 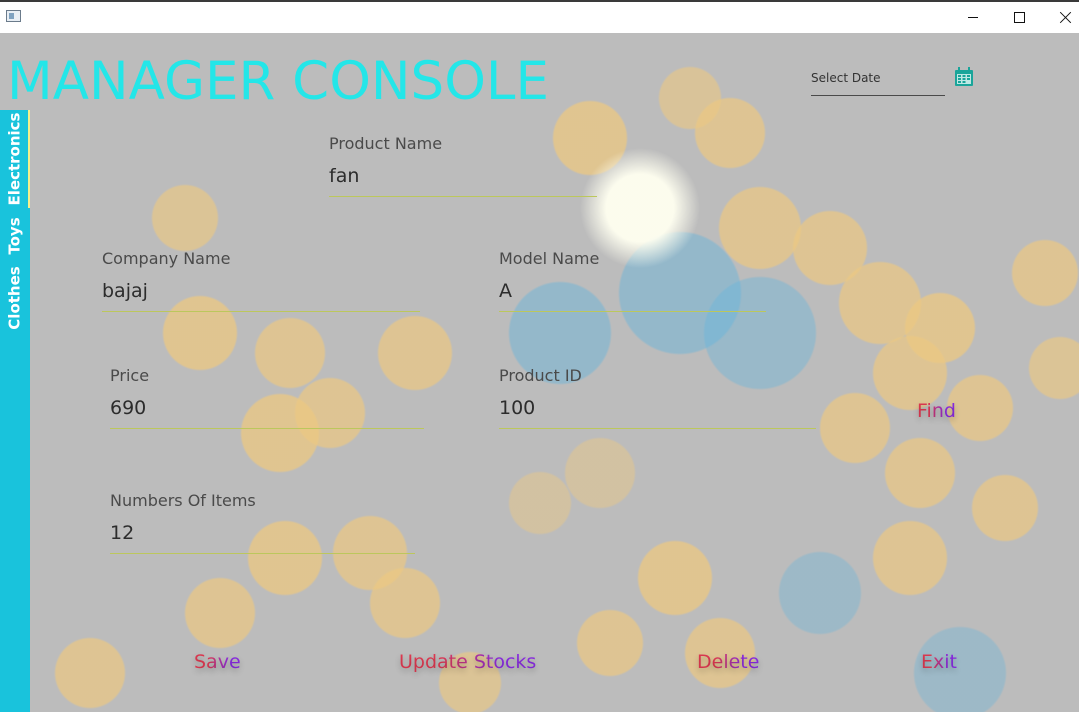 I want to click on model-name-field: Model Name, so click(x=632, y=285).